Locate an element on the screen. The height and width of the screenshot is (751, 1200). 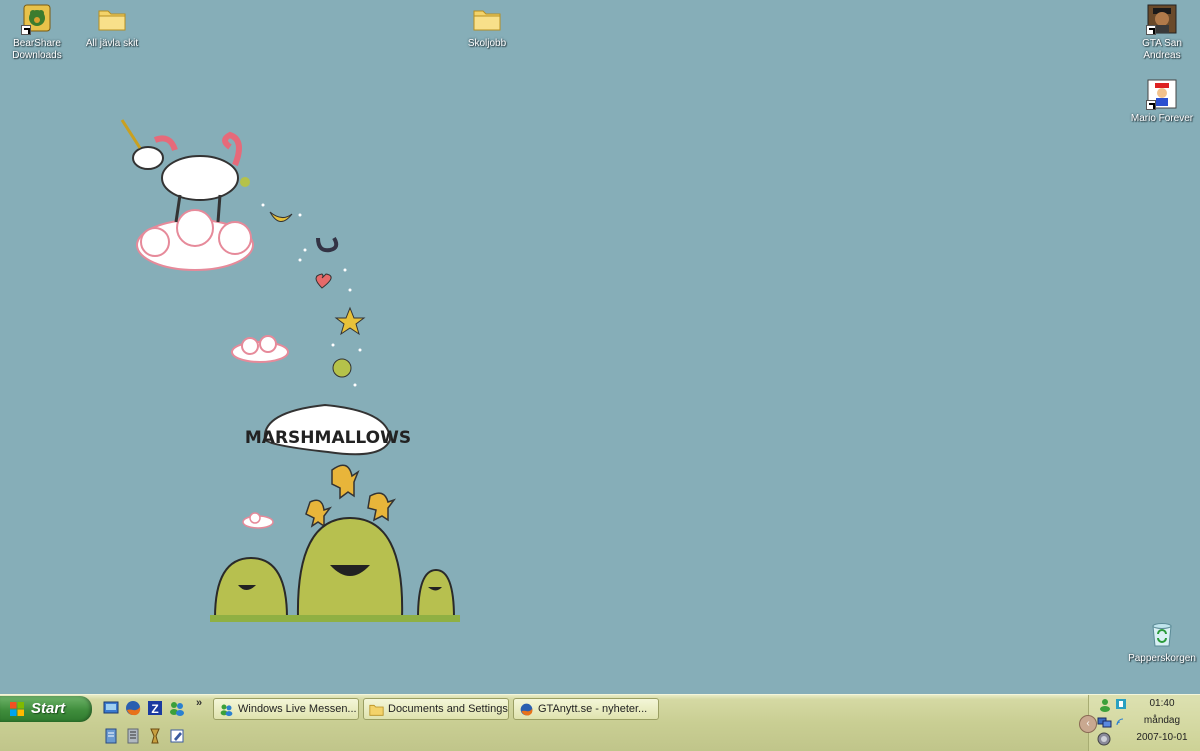
show-desktop-icon is located at coordinates (111, 708).